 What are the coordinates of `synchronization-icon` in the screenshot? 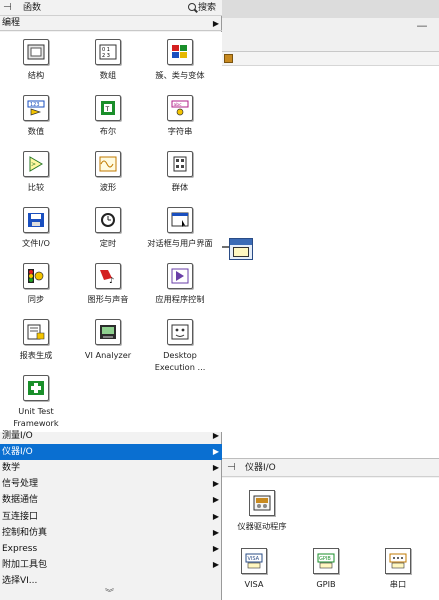 It's located at (36, 276).